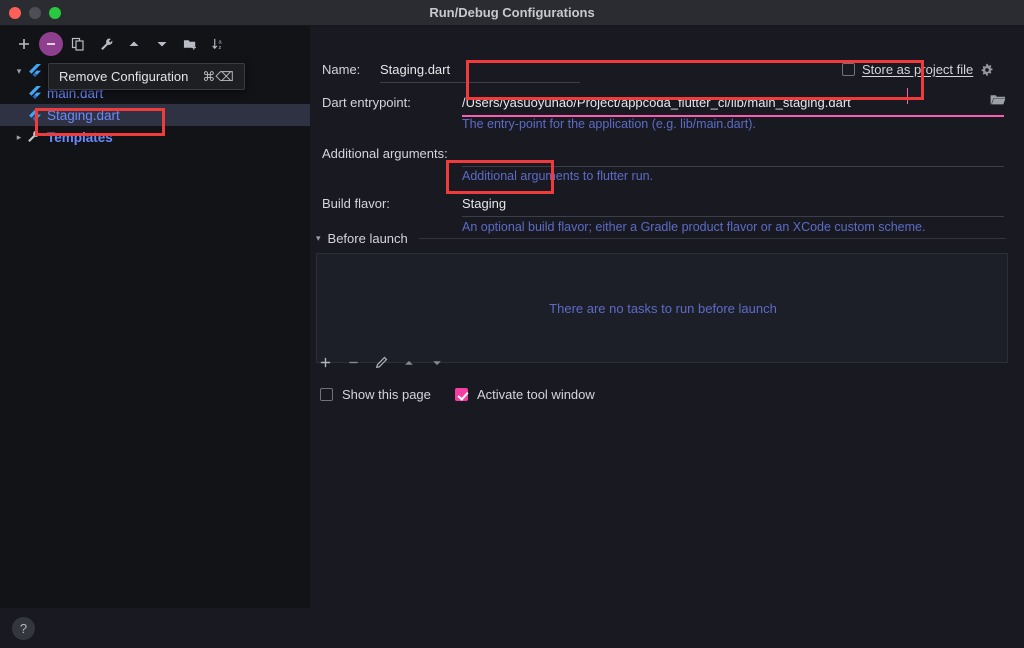 The image size is (1024, 648). Describe the element at coordinates (409, 363) in the screenshot. I see `move-task-up-button` at that location.